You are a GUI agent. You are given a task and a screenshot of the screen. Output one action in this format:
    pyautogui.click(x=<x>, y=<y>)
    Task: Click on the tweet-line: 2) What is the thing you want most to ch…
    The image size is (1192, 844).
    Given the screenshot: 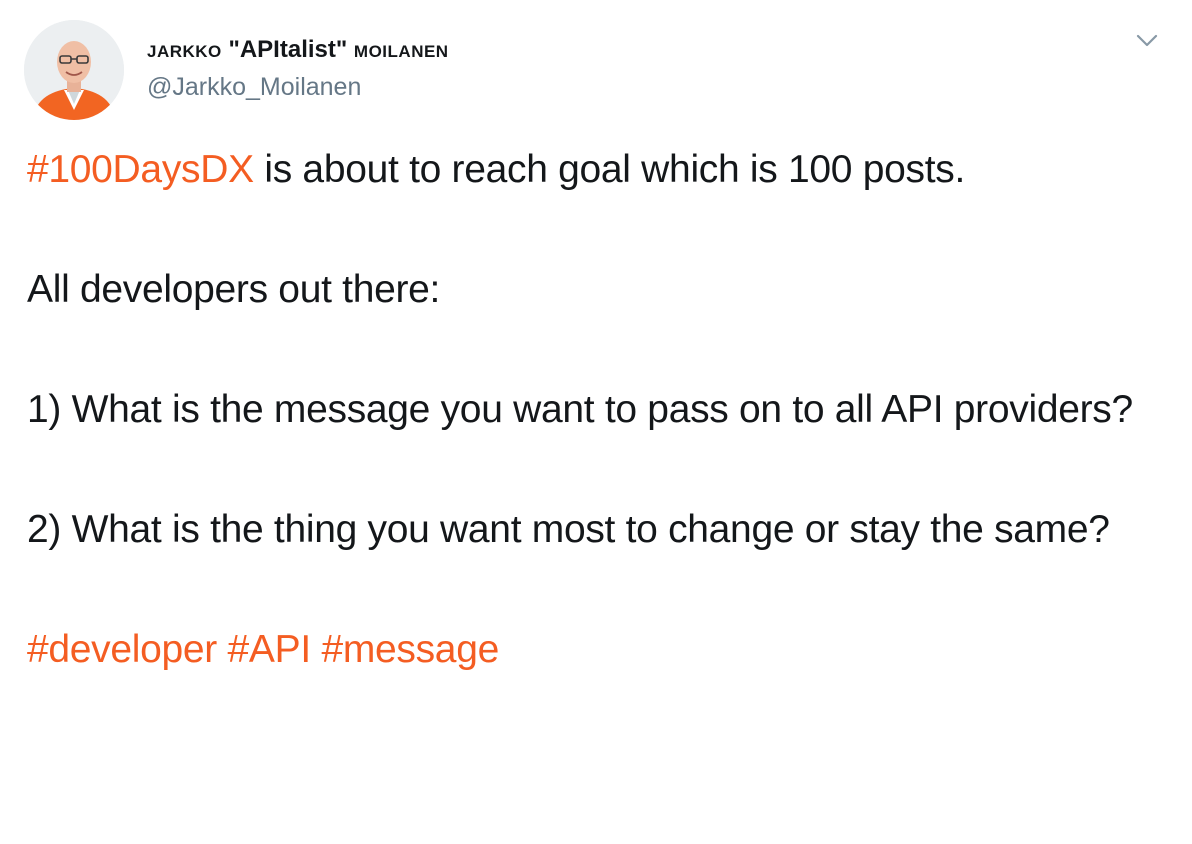 What is the action you would take?
    pyautogui.click(x=568, y=529)
    